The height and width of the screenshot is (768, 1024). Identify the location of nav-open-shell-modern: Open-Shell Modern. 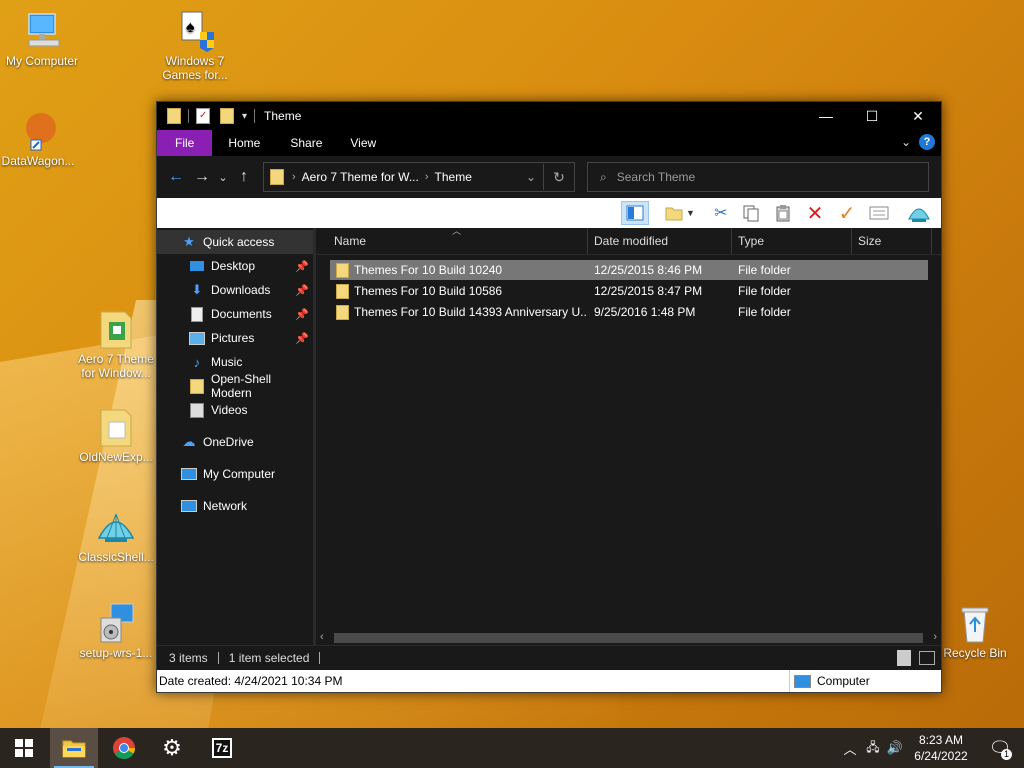
(236, 386).